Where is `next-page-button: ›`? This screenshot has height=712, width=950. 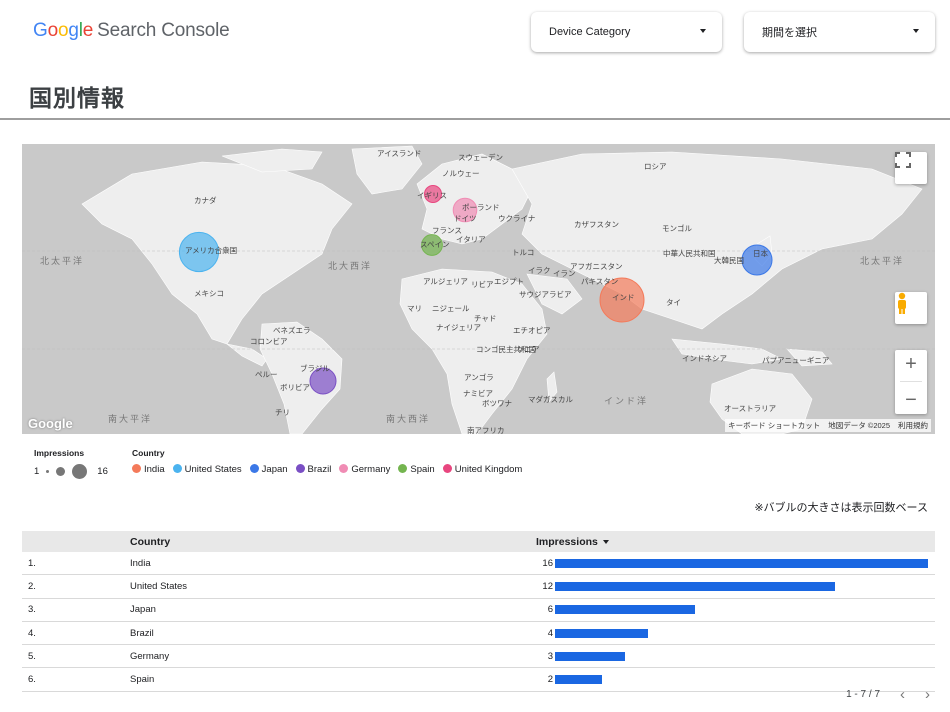
next-page-button: › is located at coordinates (927, 694).